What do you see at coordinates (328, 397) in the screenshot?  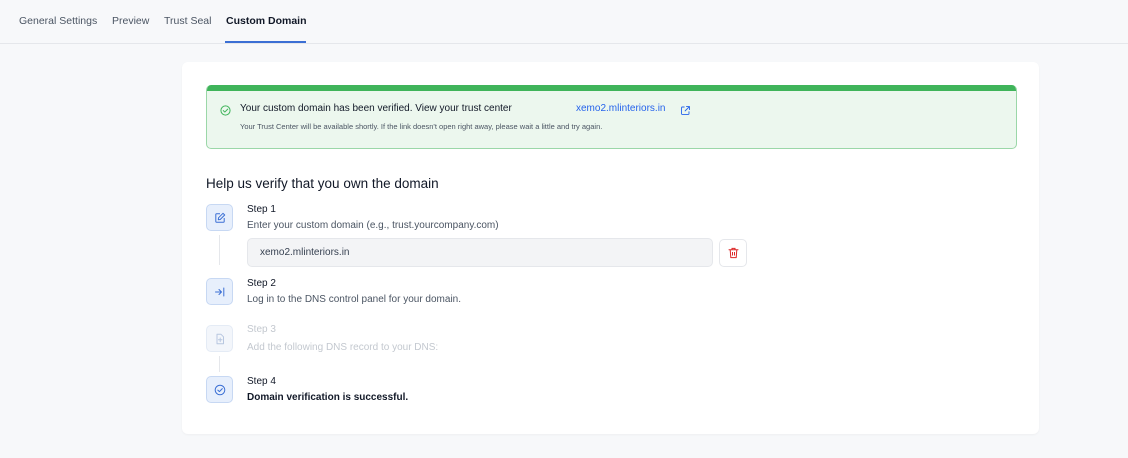 I see `step-4-description: Domain verification is successful.` at bounding box center [328, 397].